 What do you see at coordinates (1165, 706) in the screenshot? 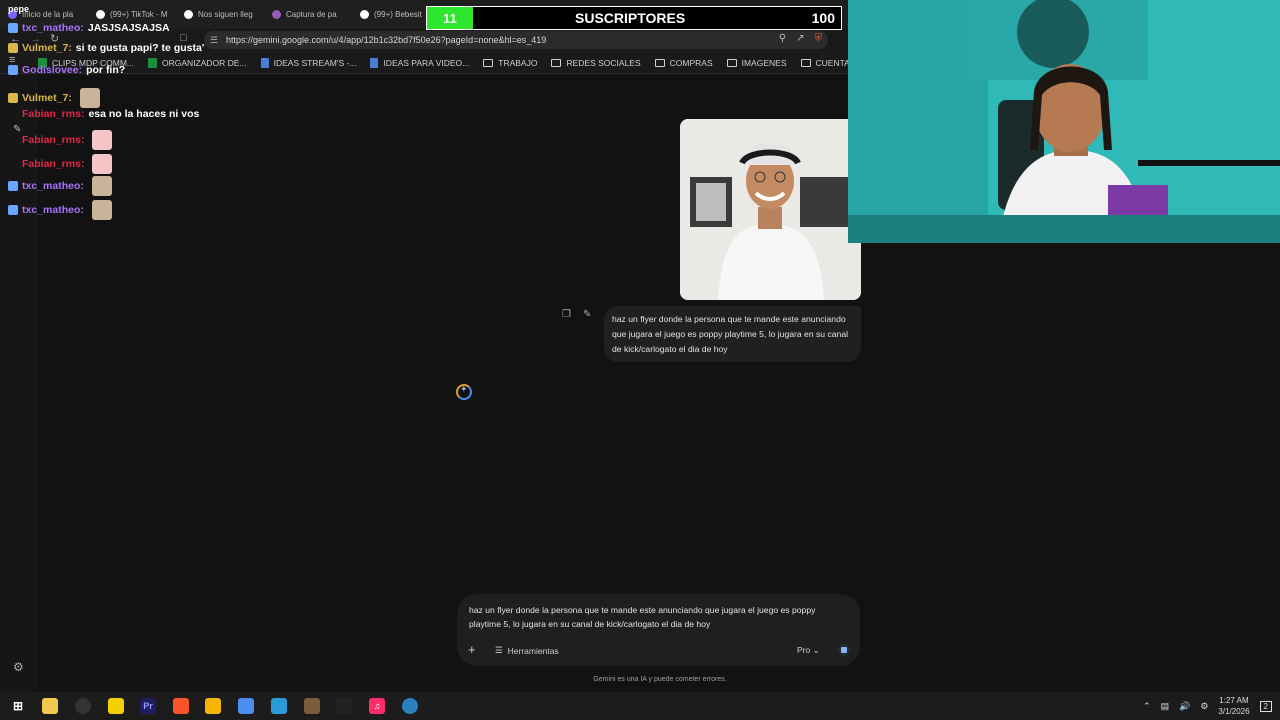
I see `network-icon: ▤` at bounding box center [1165, 706].